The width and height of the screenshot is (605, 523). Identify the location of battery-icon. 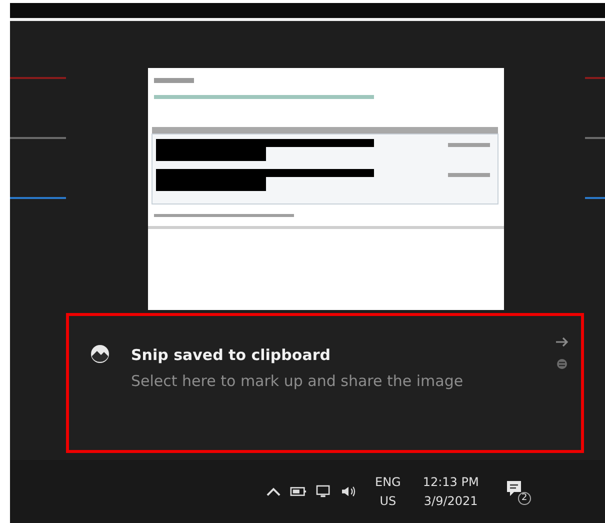
(298, 491).